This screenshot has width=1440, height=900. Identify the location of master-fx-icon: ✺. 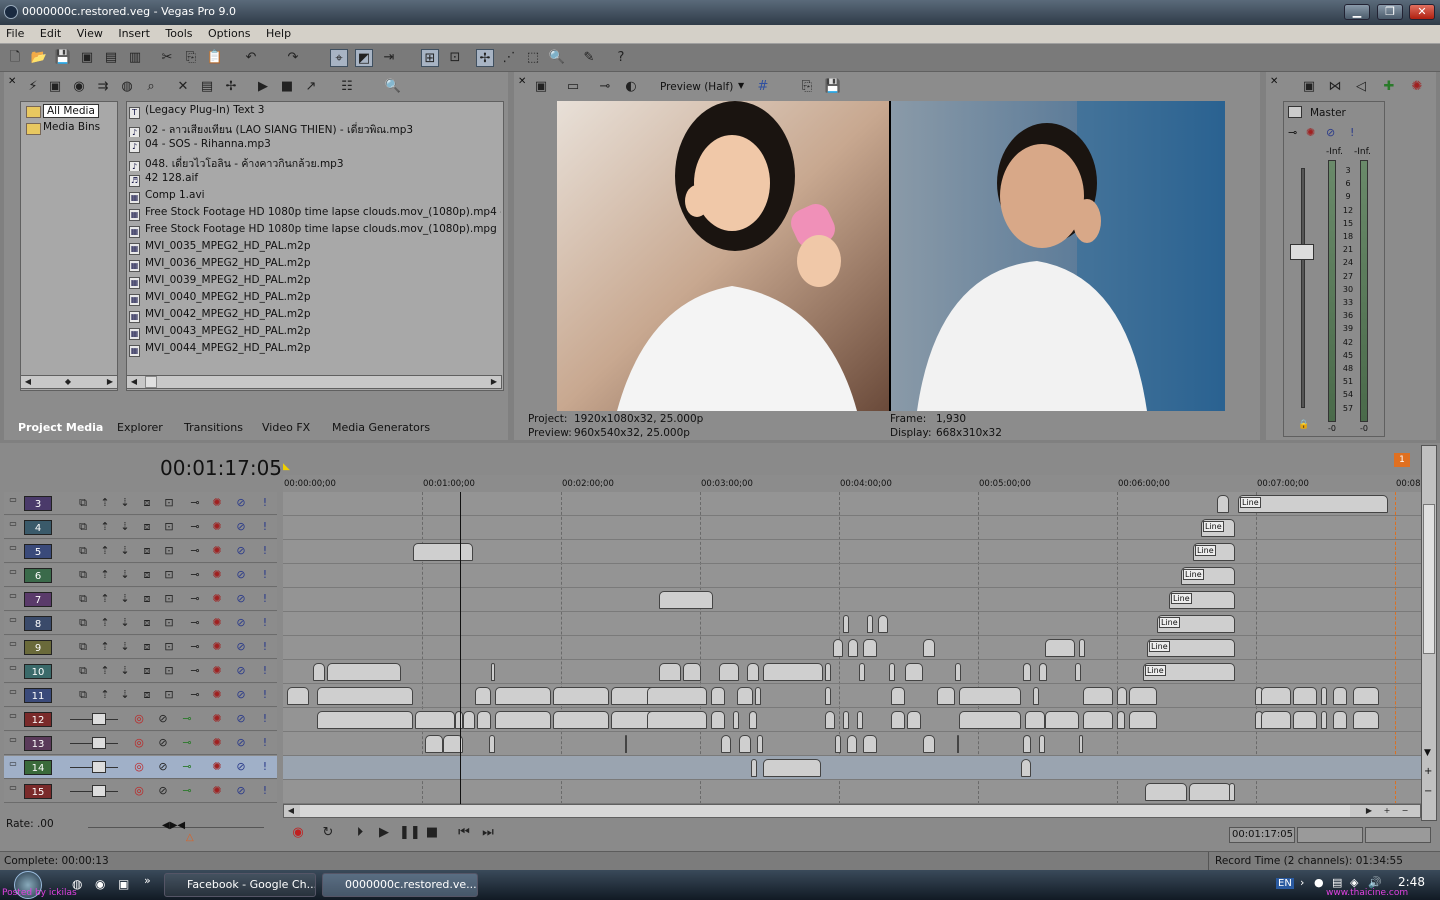
(1417, 87).